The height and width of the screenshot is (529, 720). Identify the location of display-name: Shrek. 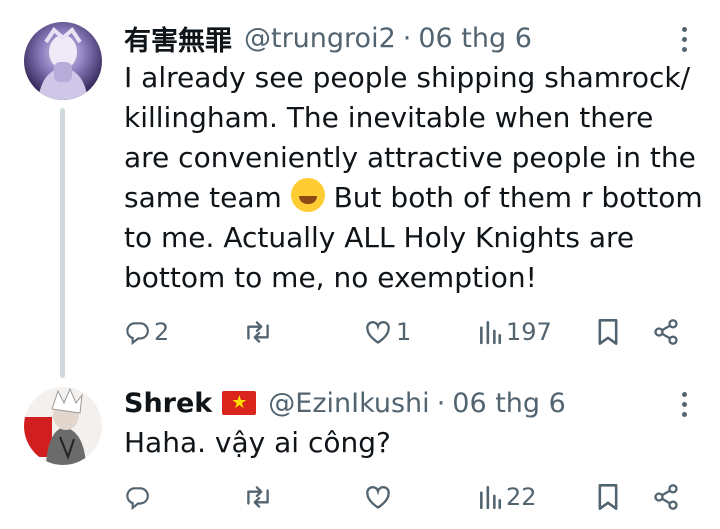
(168, 403).